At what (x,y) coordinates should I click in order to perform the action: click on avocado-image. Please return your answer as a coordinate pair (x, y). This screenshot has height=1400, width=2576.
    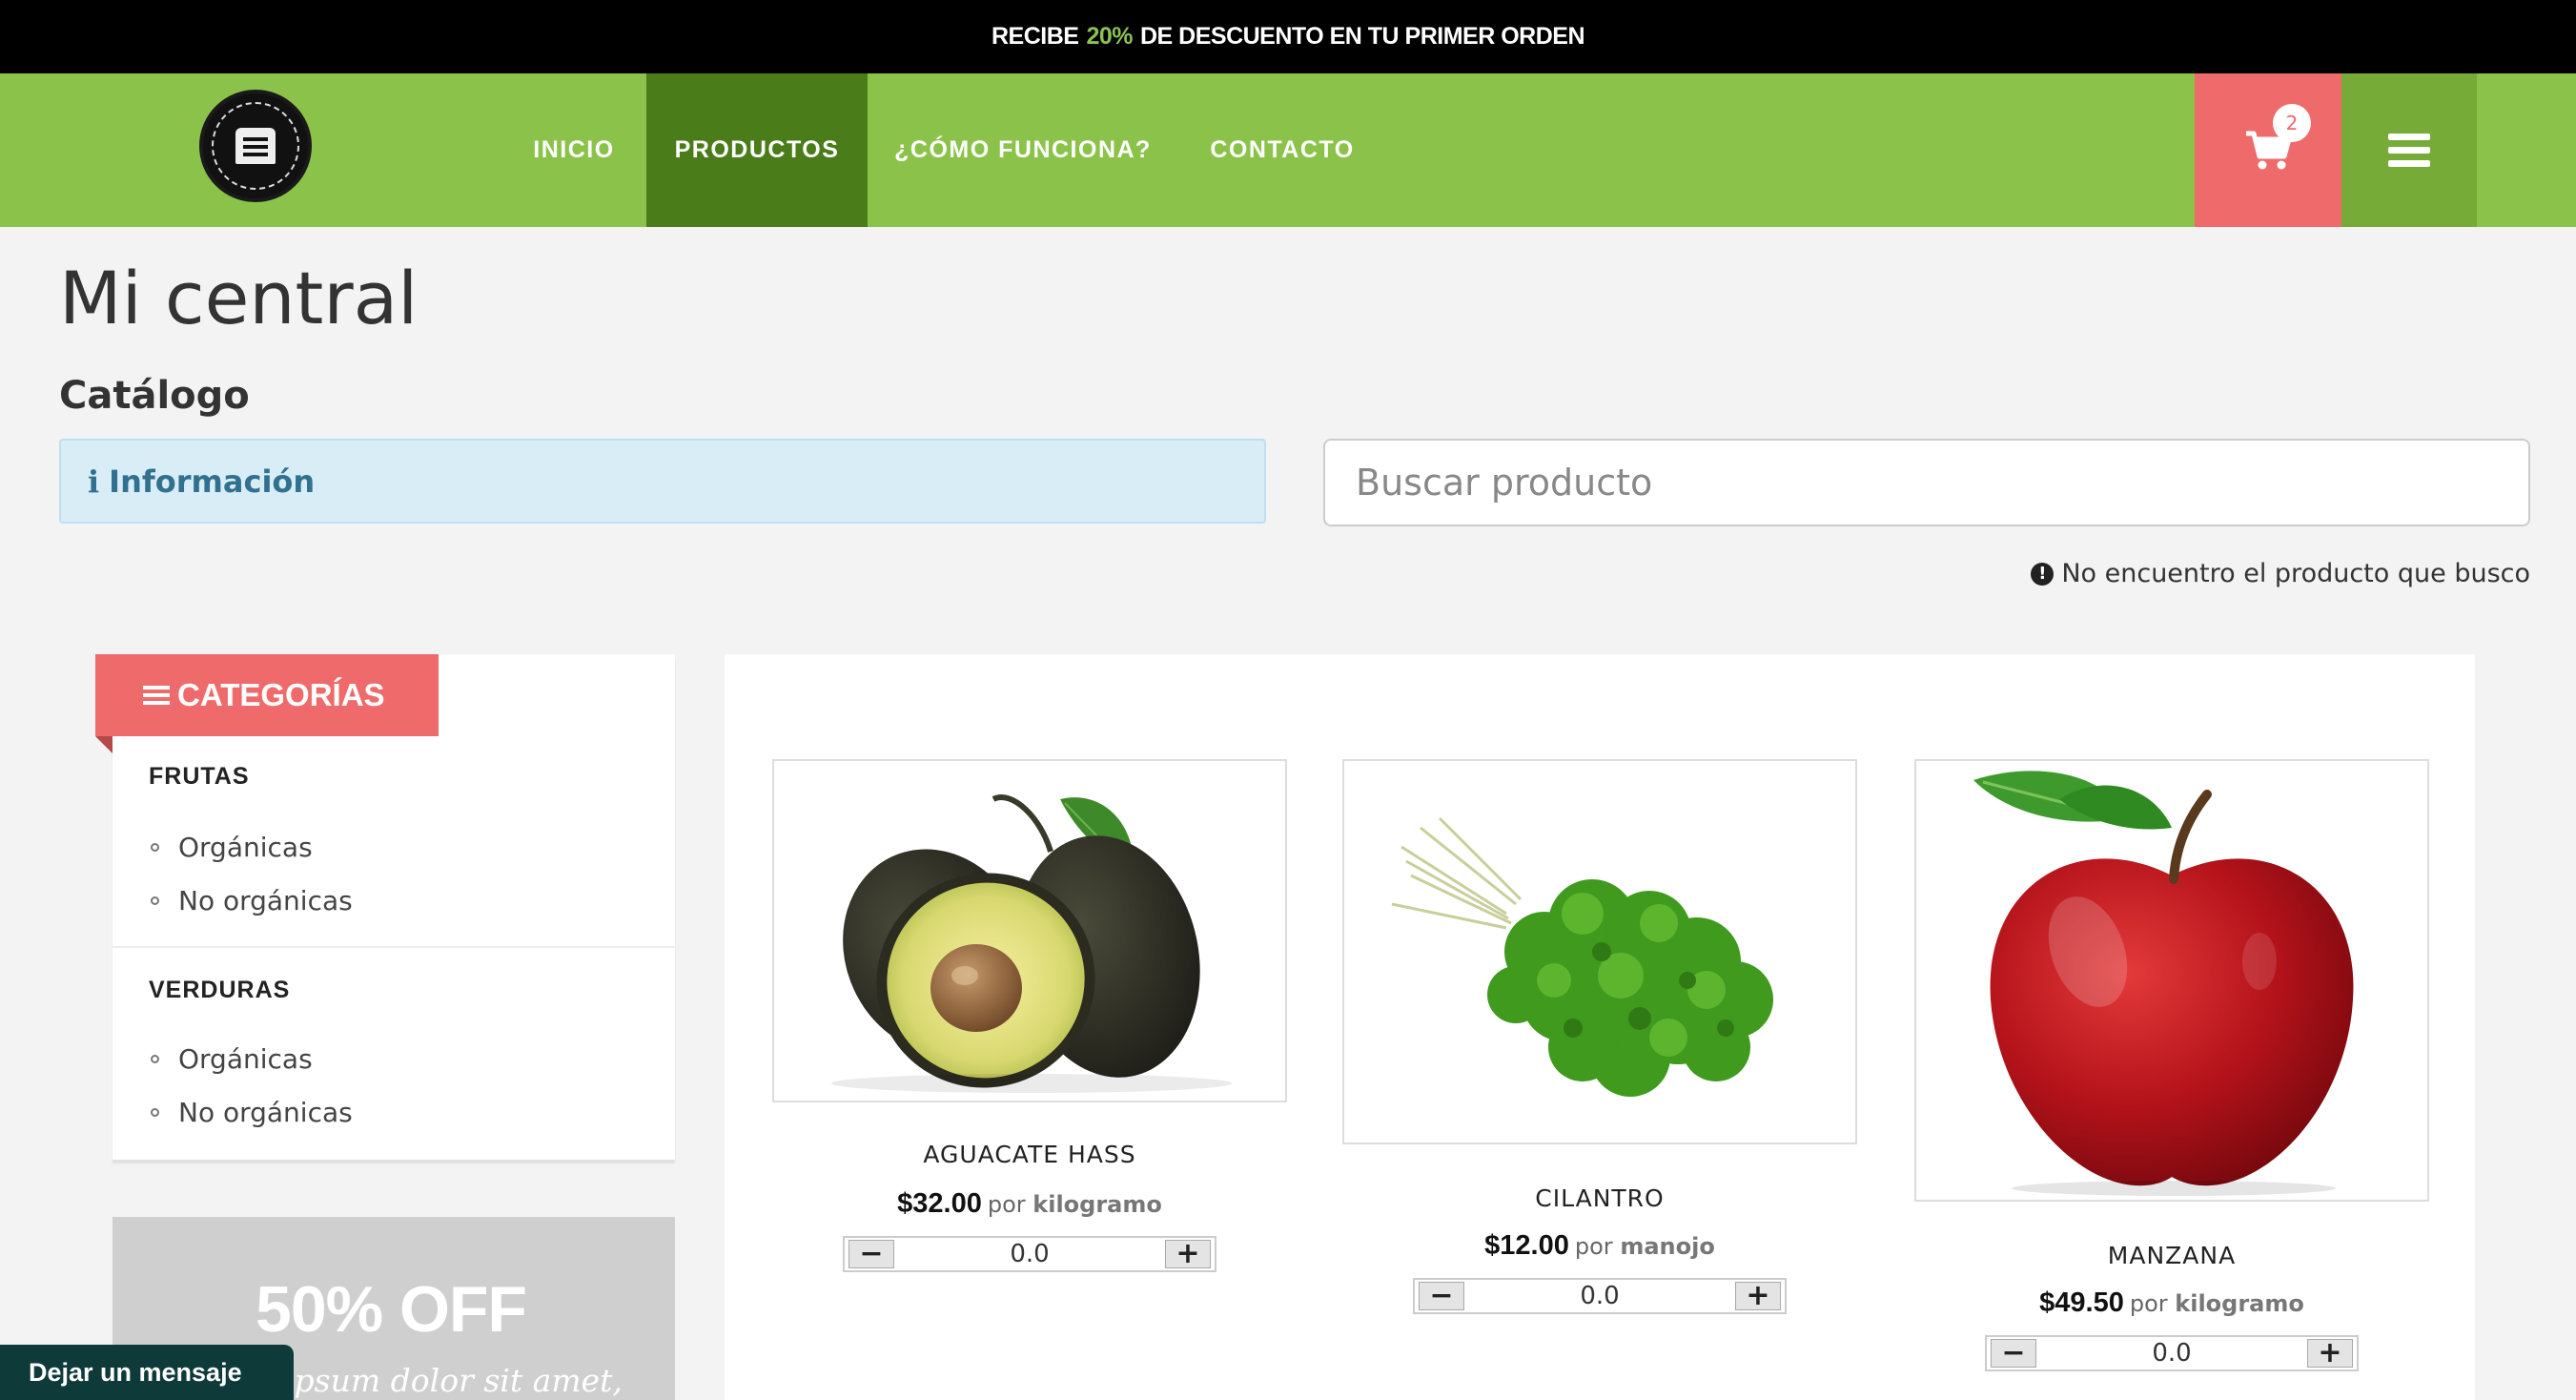
    Looking at the image, I should click on (1031, 943).